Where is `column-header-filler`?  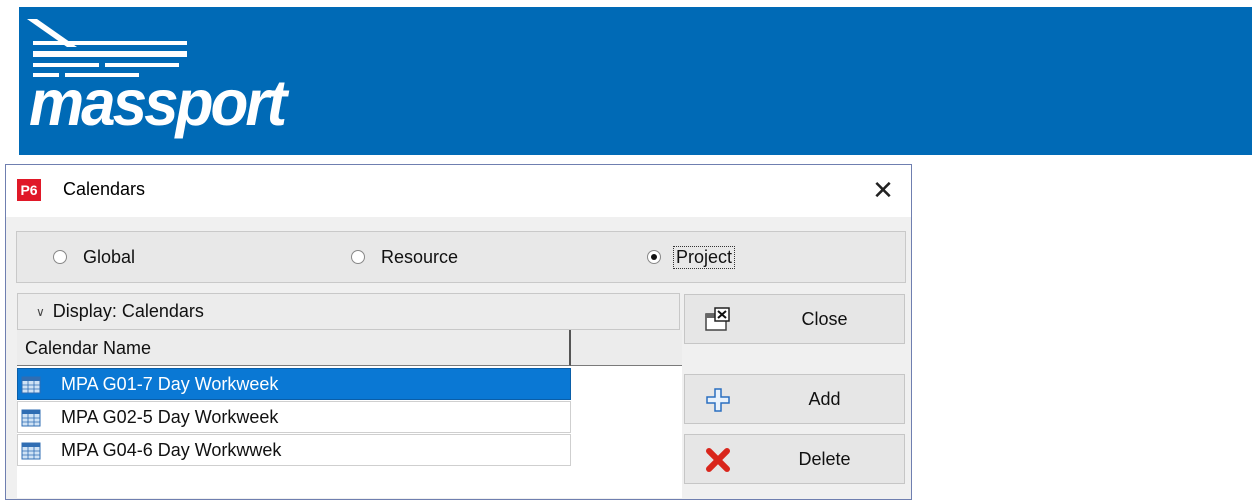
column-header-filler is located at coordinates (626, 348).